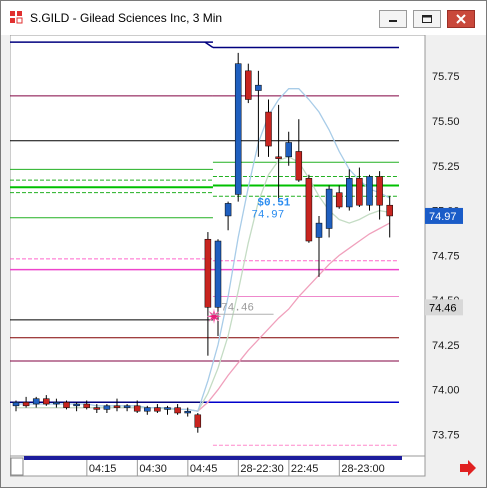  Describe the element at coordinates (243, 18) in the screenshot. I see `title-bar: S.GILD - Gilead Sciences Inc, 3 Min` at that location.